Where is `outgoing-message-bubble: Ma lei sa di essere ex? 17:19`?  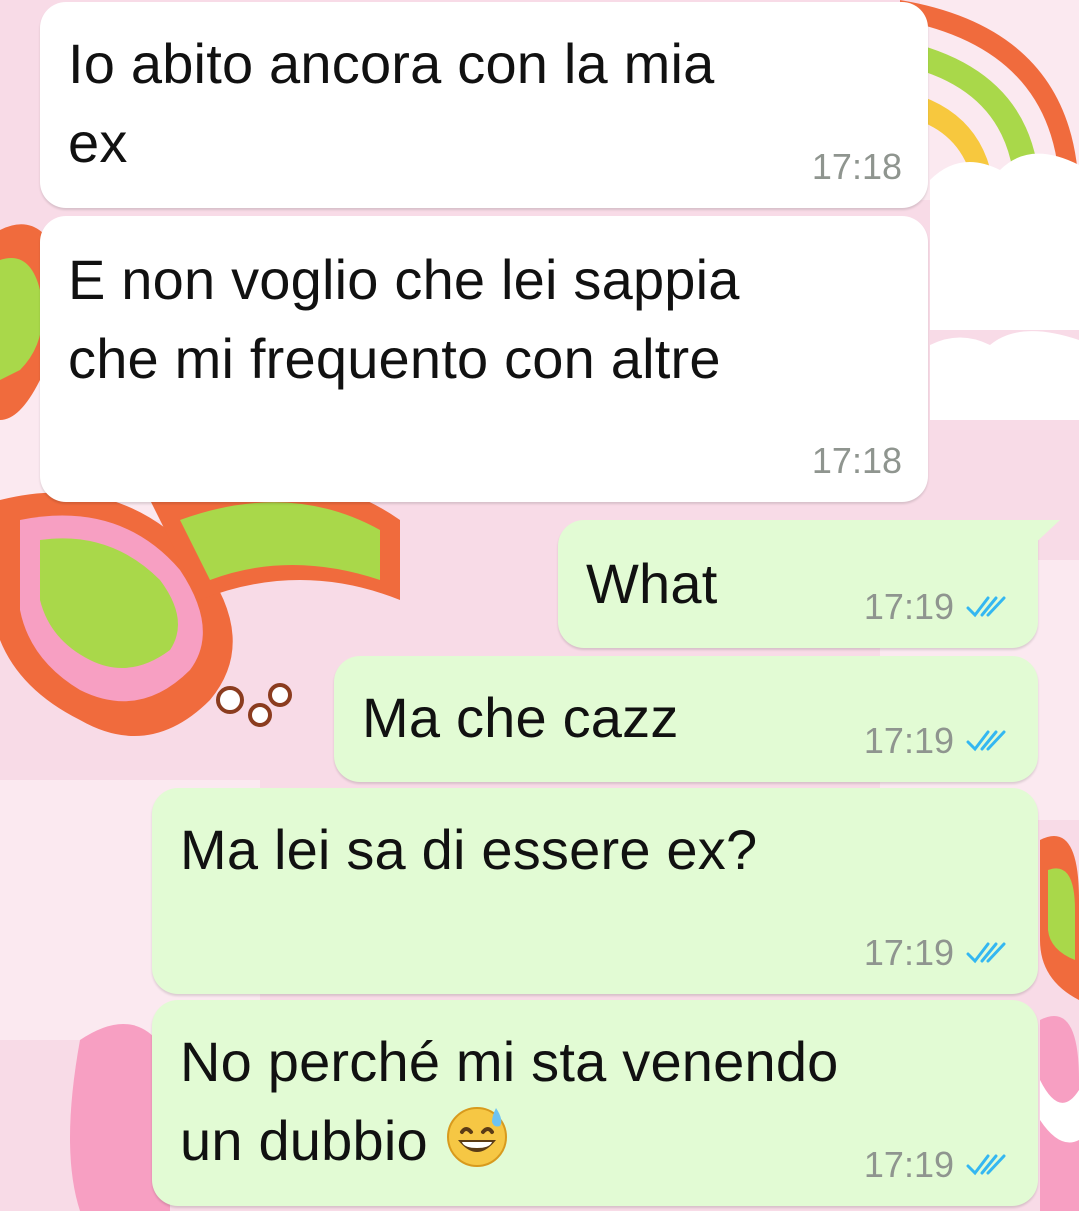 outgoing-message-bubble: Ma lei sa di essere ex? 17:19 is located at coordinates (595, 891).